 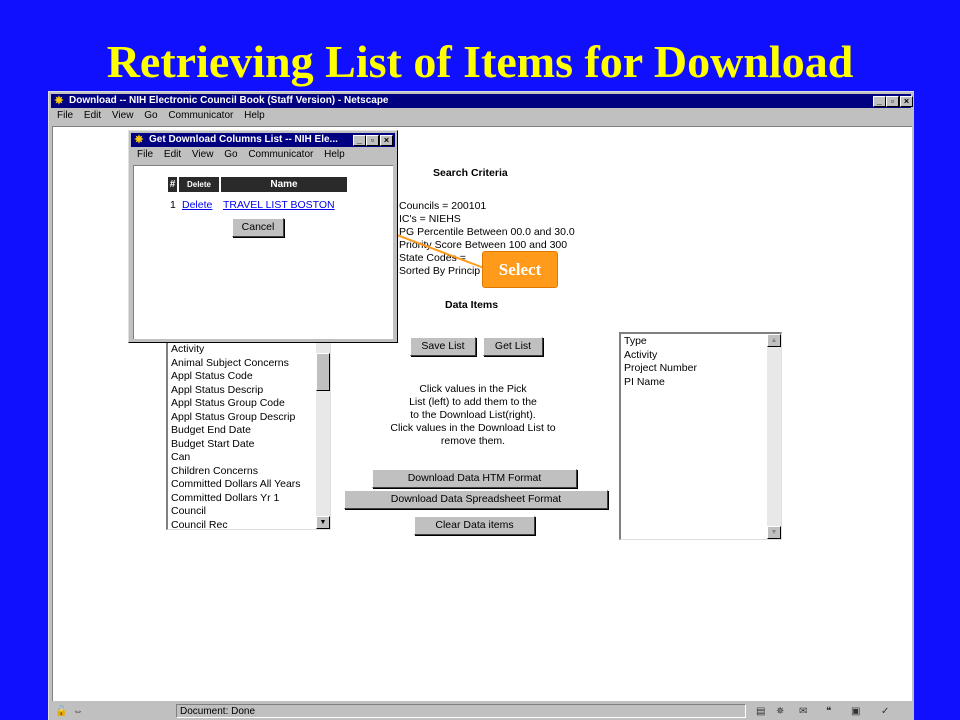 I want to click on row-number: 1, so click(x=173, y=205).